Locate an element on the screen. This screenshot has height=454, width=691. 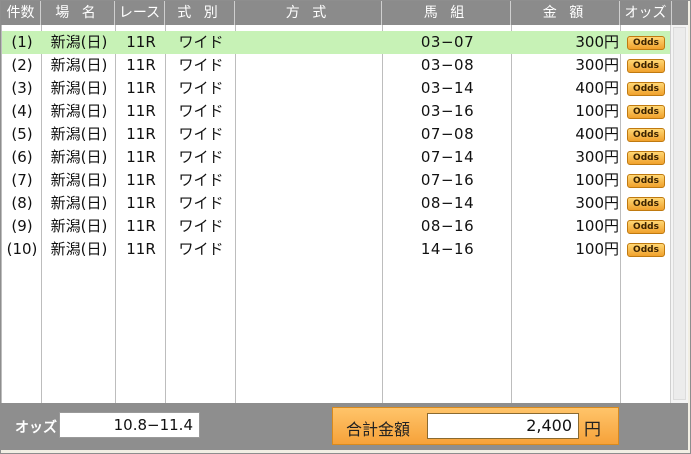
row-amount: 400円 is located at coordinates (597, 88).